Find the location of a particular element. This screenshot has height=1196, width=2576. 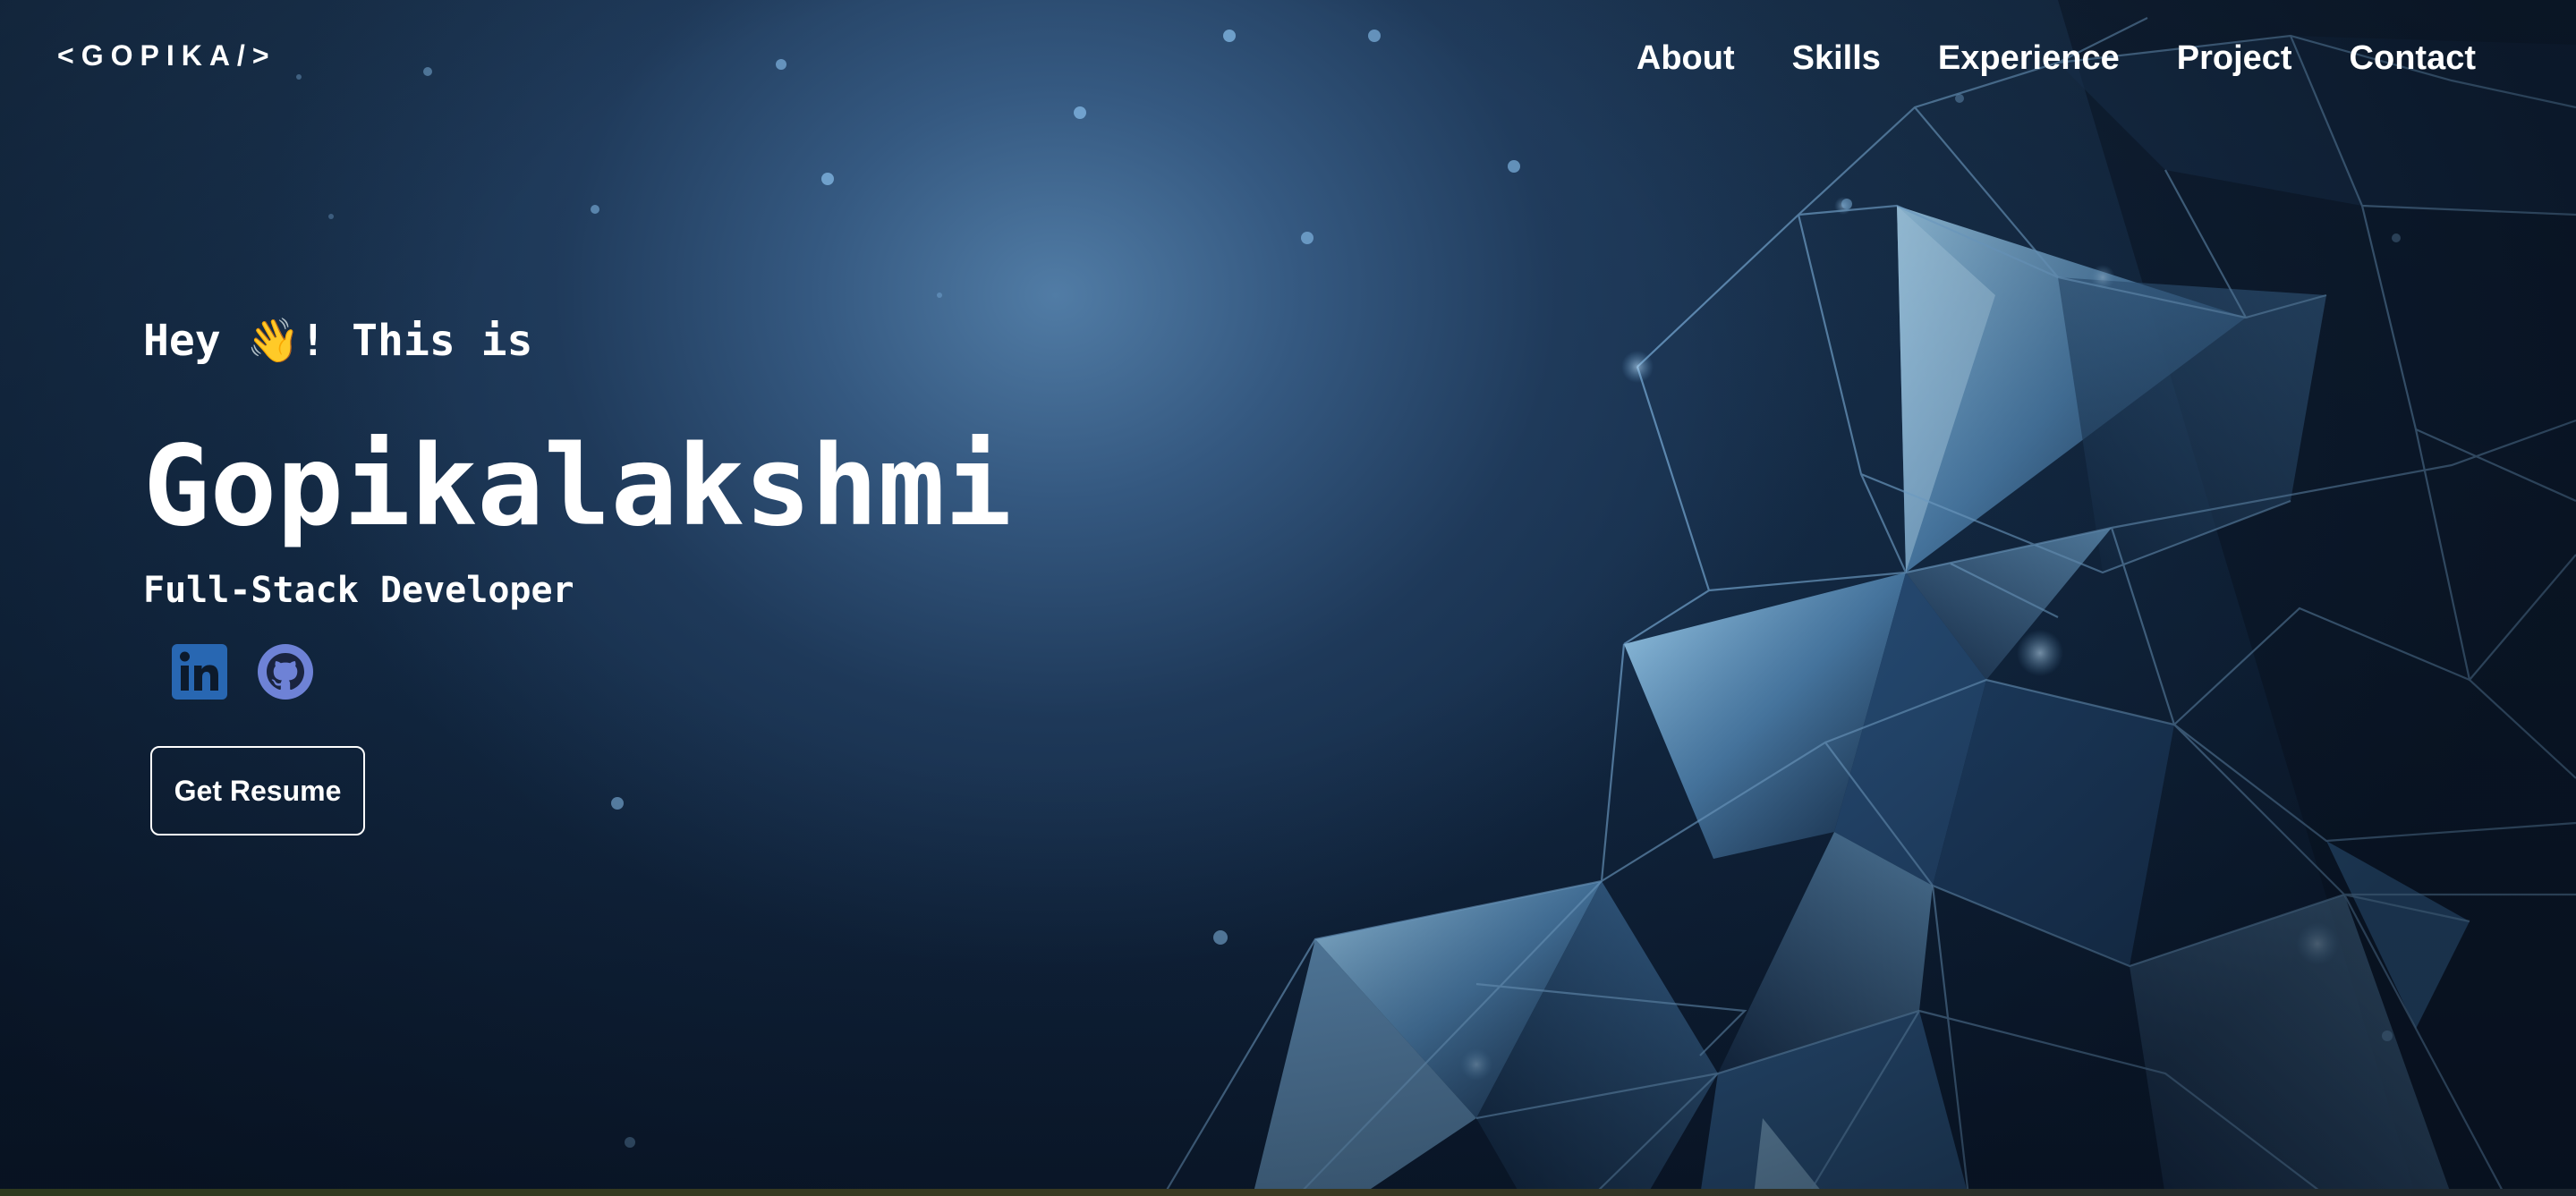

linkedin-link is located at coordinates (199, 671).